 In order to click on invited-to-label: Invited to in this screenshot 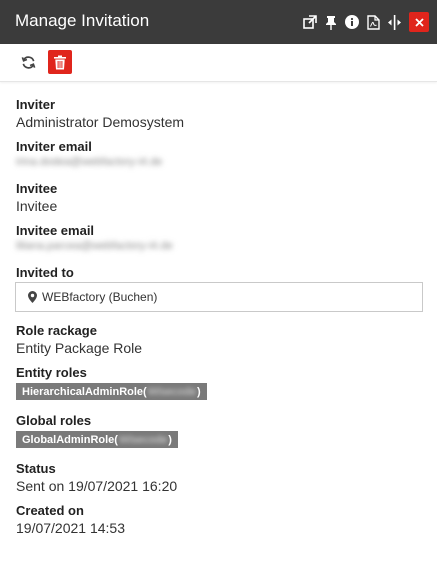, I will do `click(45, 272)`.